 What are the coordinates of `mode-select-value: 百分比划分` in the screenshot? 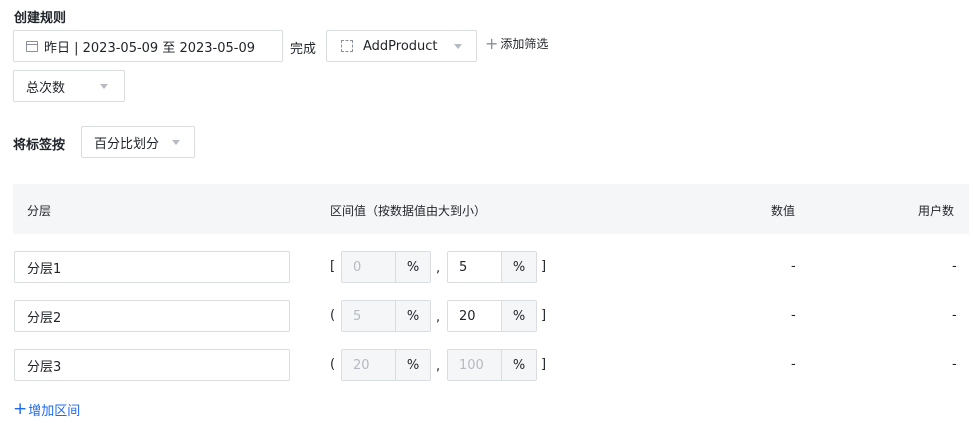 It's located at (127, 144).